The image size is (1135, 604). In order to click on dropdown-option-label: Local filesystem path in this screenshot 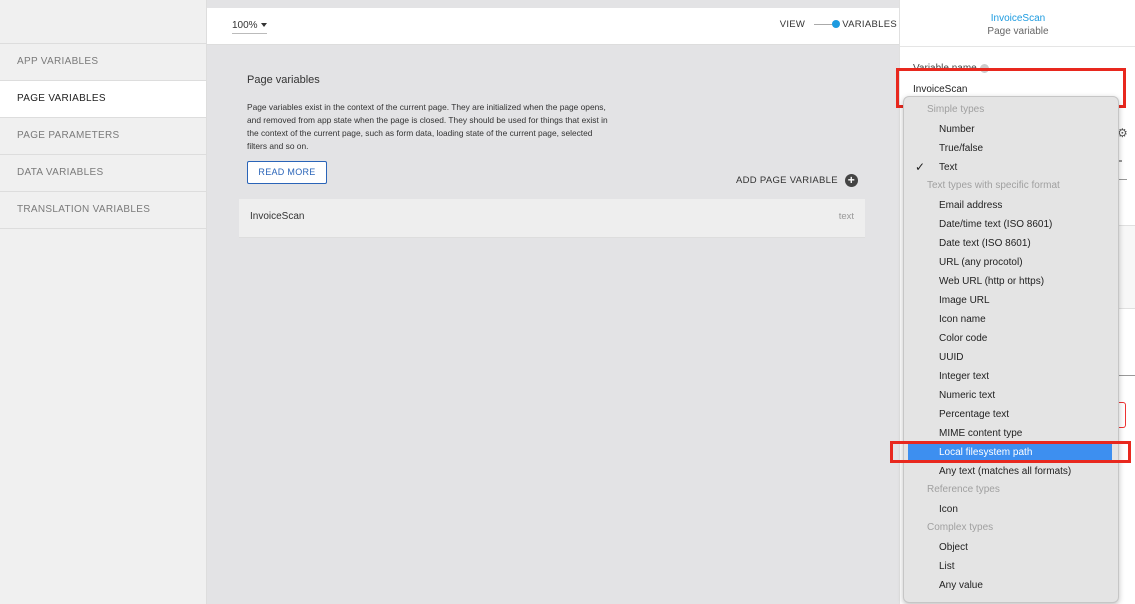, I will do `click(986, 452)`.